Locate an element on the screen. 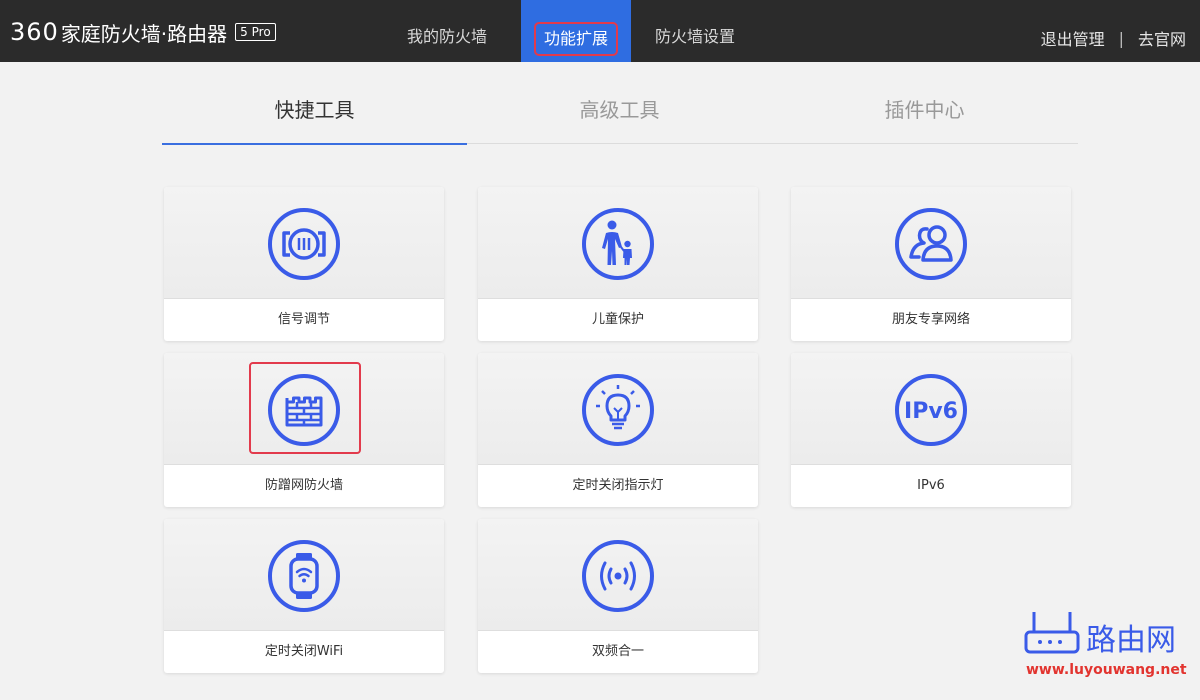  tool-card-friends-network: 朋友专享网络 is located at coordinates (931, 264).